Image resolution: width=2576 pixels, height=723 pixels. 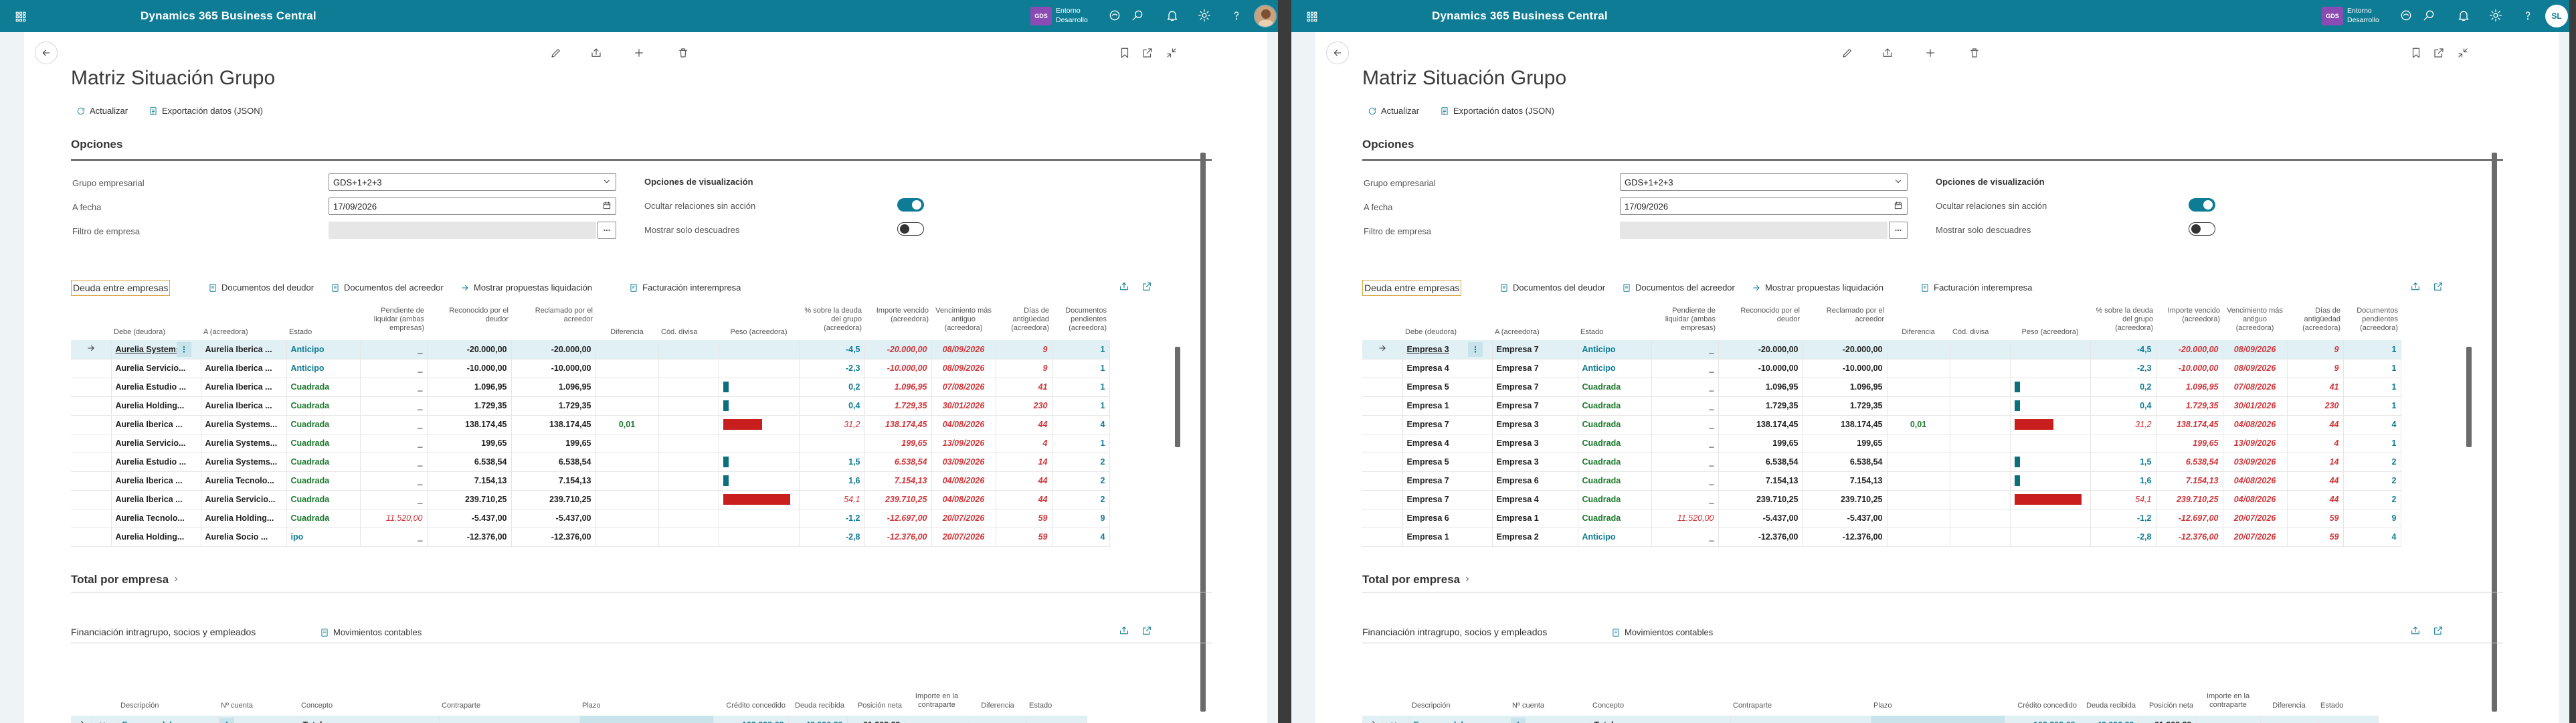 What do you see at coordinates (1447, 368) in the screenshot?
I see `cell-debe: Empresa 4` at bounding box center [1447, 368].